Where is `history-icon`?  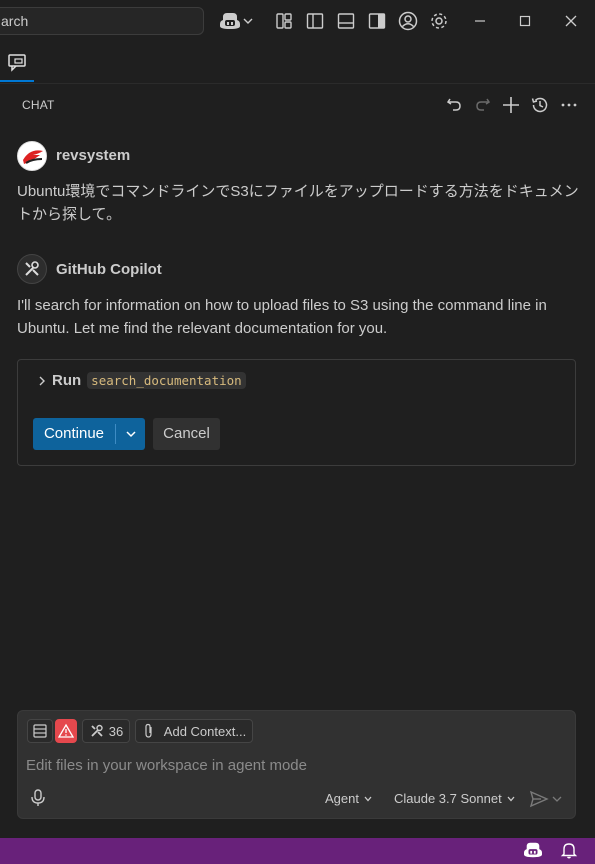
history-icon is located at coordinates (540, 105).